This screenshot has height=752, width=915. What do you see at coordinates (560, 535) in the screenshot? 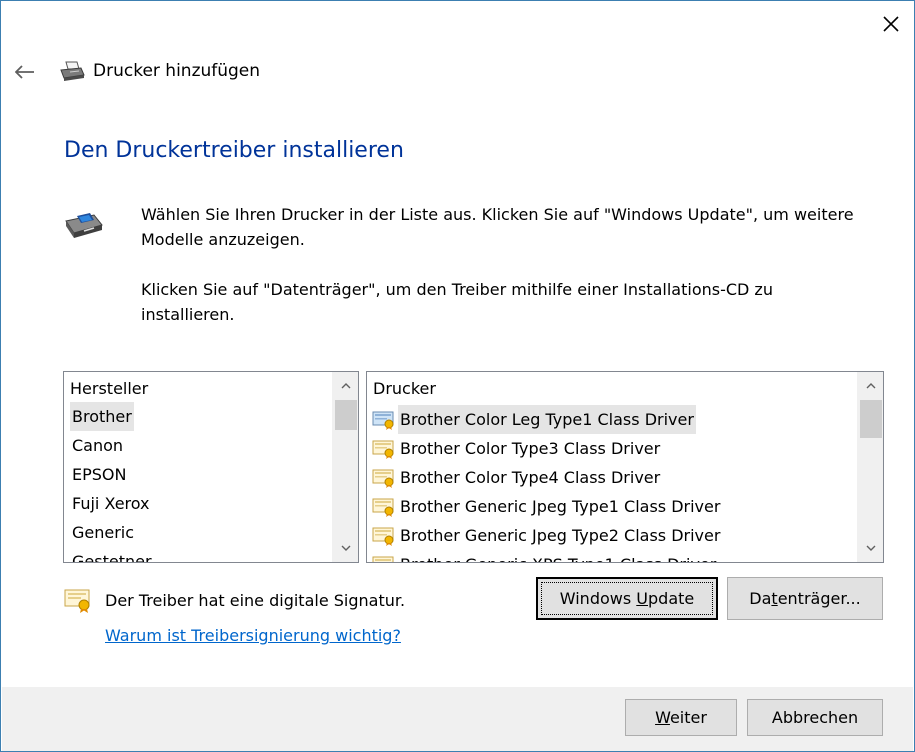
I see `printer-label: Brother Generic Jpeg Type2 Class Driver` at bounding box center [560, 535].